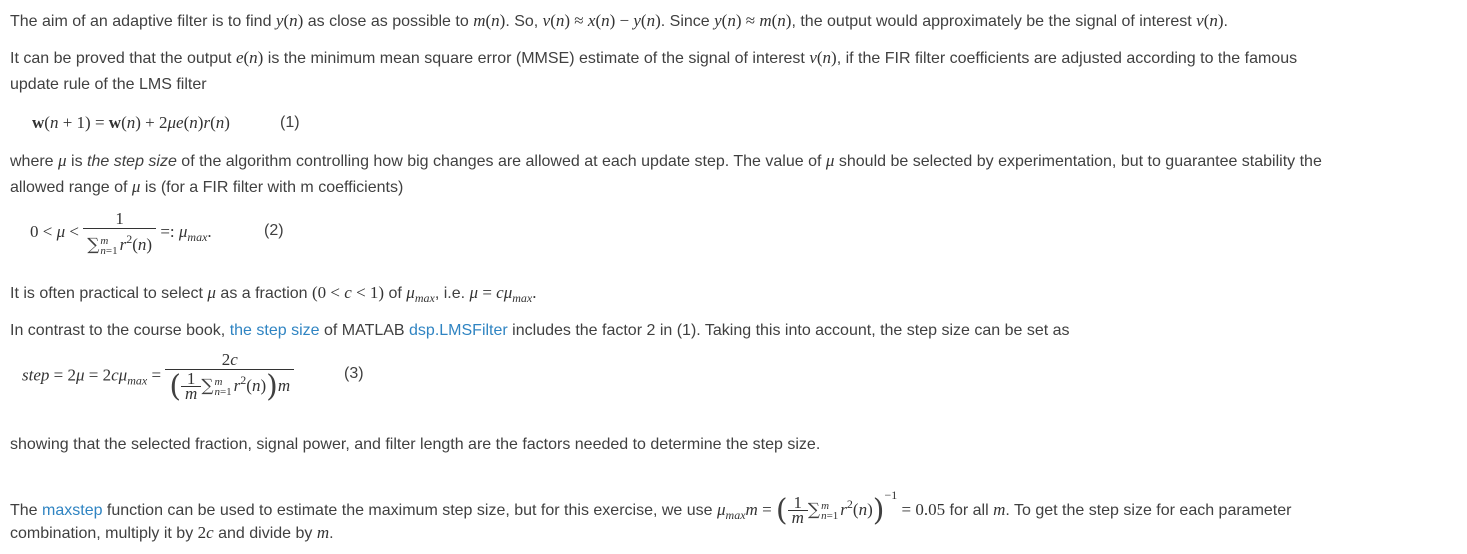 This screenshot has width=1467, height=554. I want to click on fraction-step: 2c(1 m ∑ m n=1 r2(n))m, so click(230, 376).